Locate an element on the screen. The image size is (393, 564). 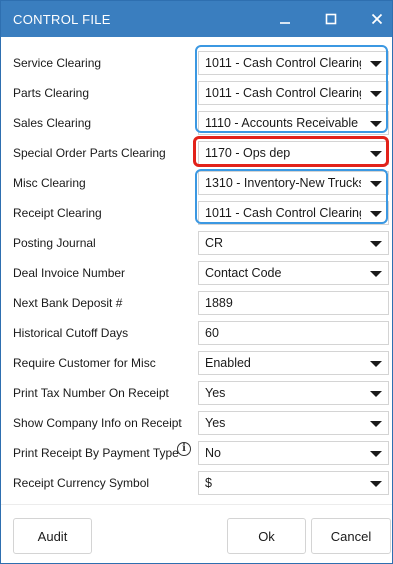
dropdown-select: $ is located at coordinates (293, 483).